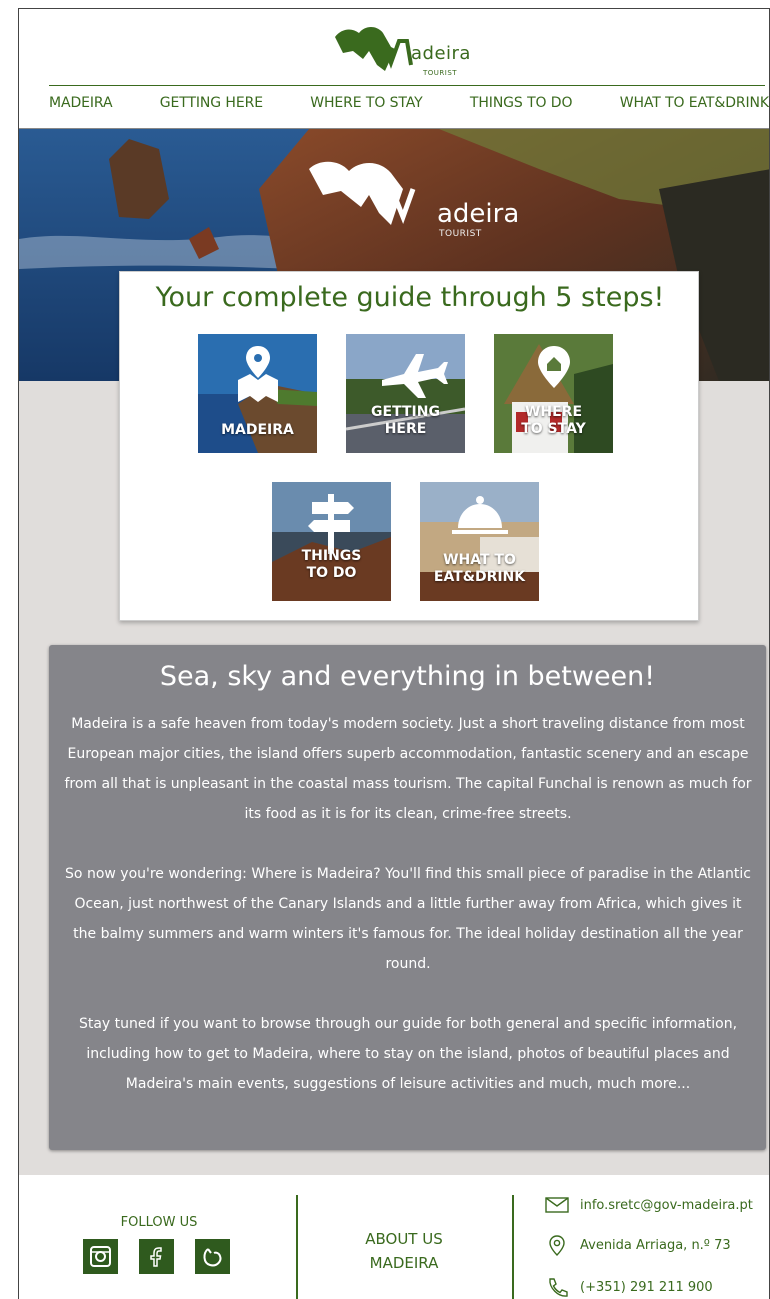 The height and width of the screenshot is (1299, 770). Describe the element at coordinates (81, 106) in the screenshot. I see `nav-item-madeira: MADEIRA` at that location.